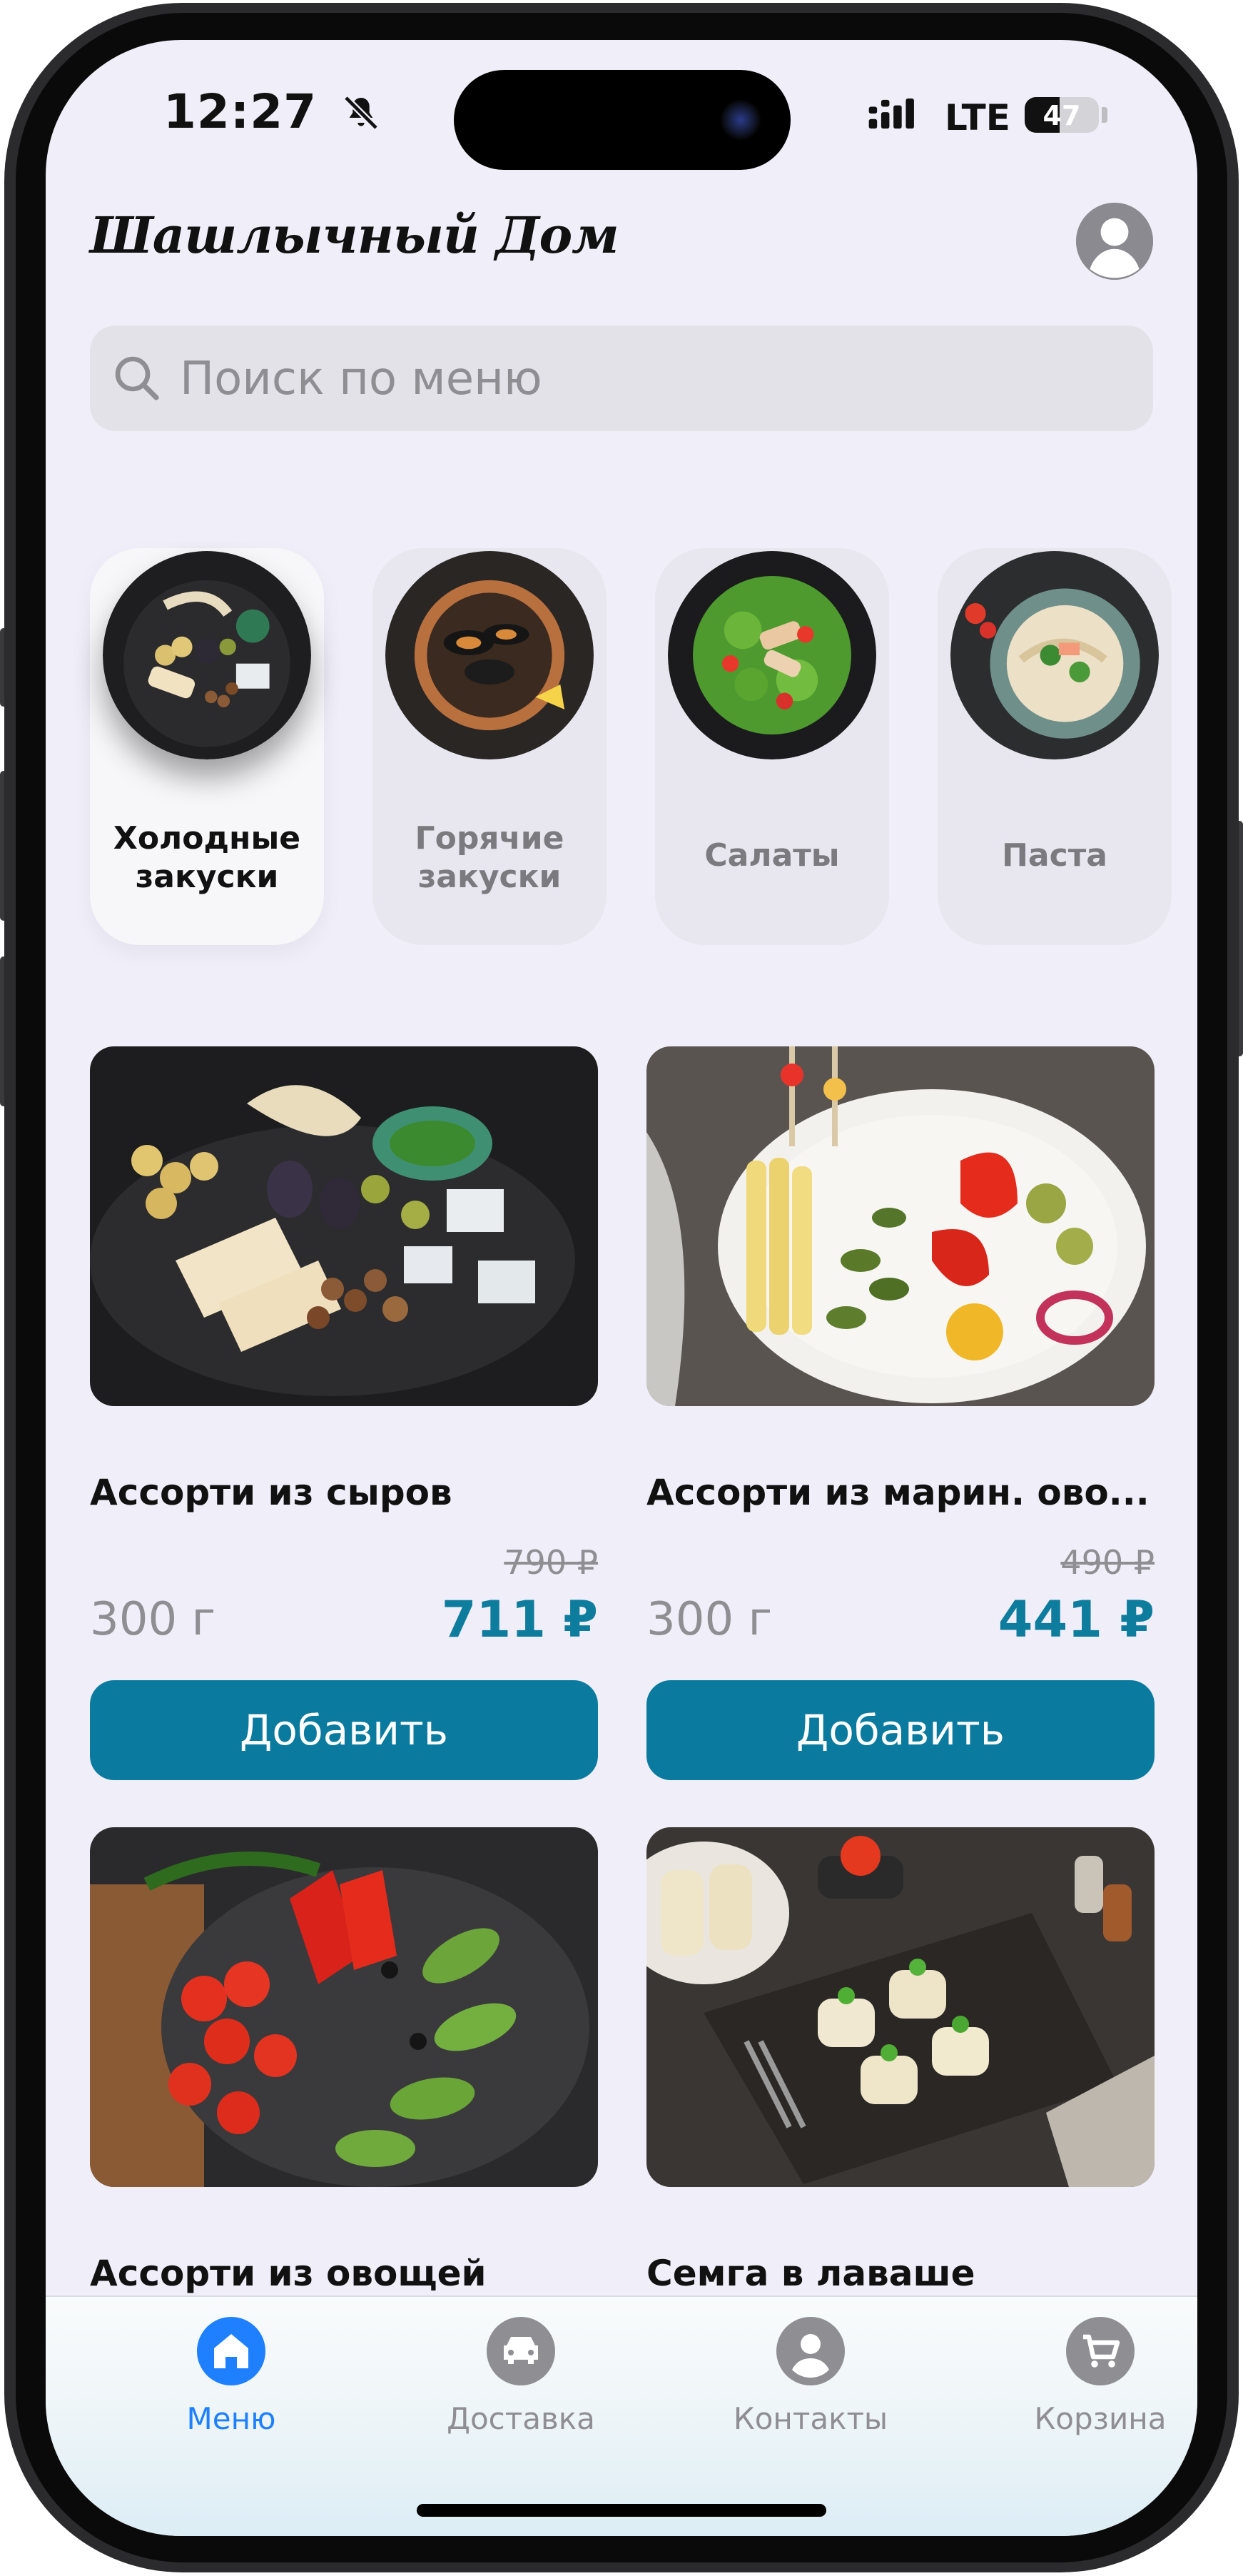  I want to click on cart-icon, so click(1100, 2351).